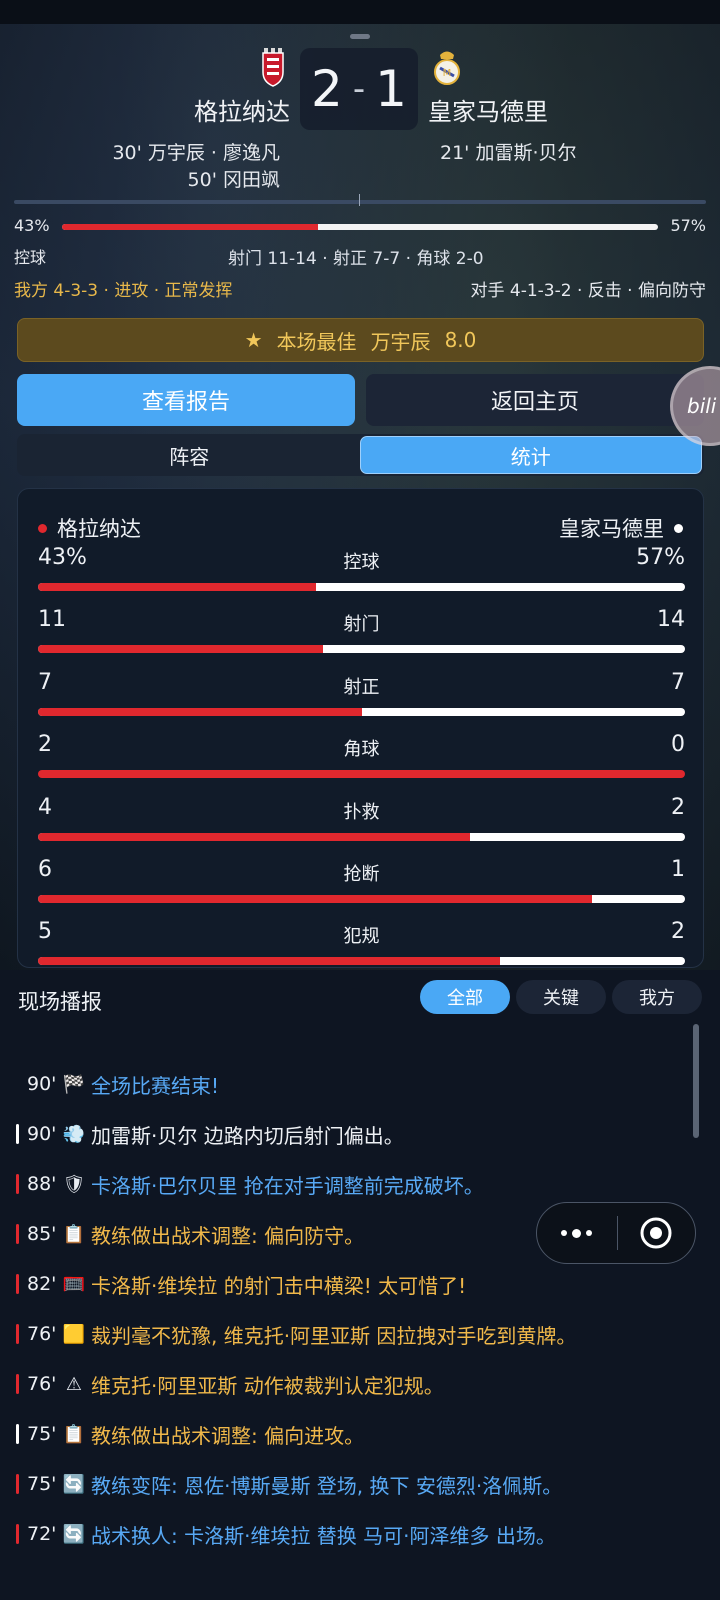  What do you see at coordinates (611, 529) in the screenshot?
I see `stats-away-team: 皇家马德里` at bounding box center [611, 529].